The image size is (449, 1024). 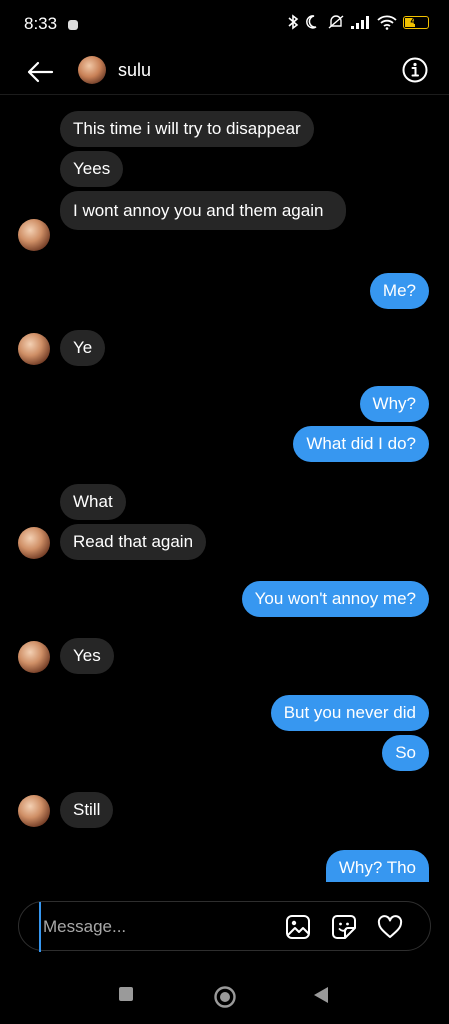 What do you see at coordinates (405, 753) in the screenshot?
I see `message-bubble: So` at bounding box center [405, 753].